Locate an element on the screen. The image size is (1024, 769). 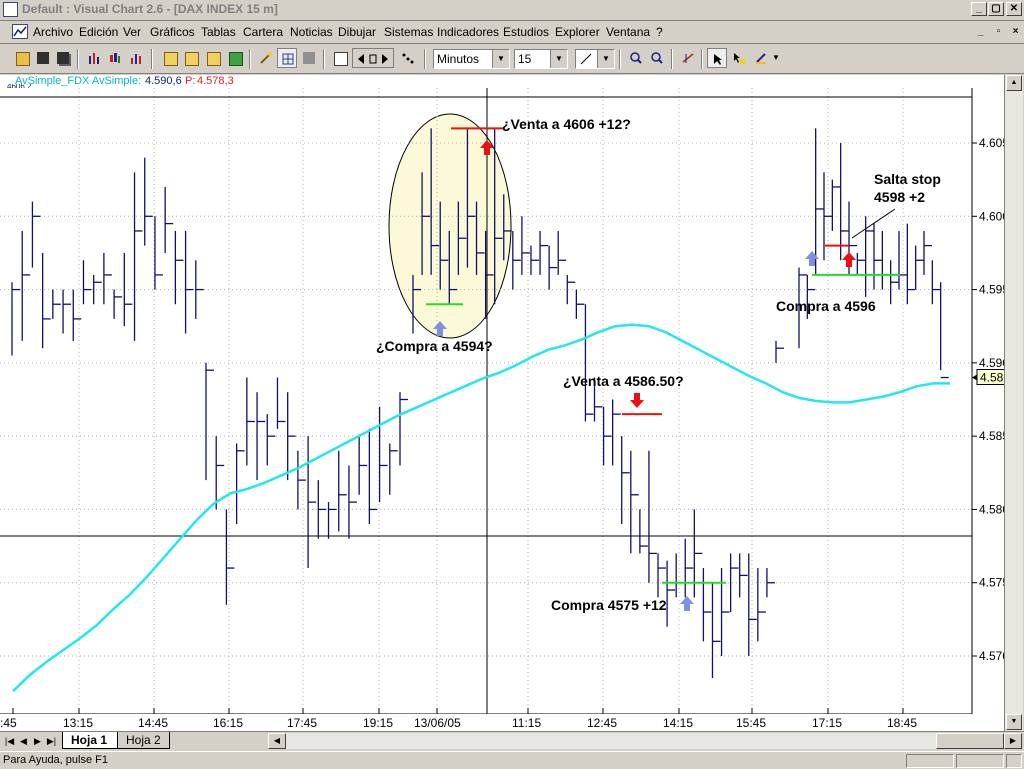
scroll-thumb is located at coordinates (970, 741).